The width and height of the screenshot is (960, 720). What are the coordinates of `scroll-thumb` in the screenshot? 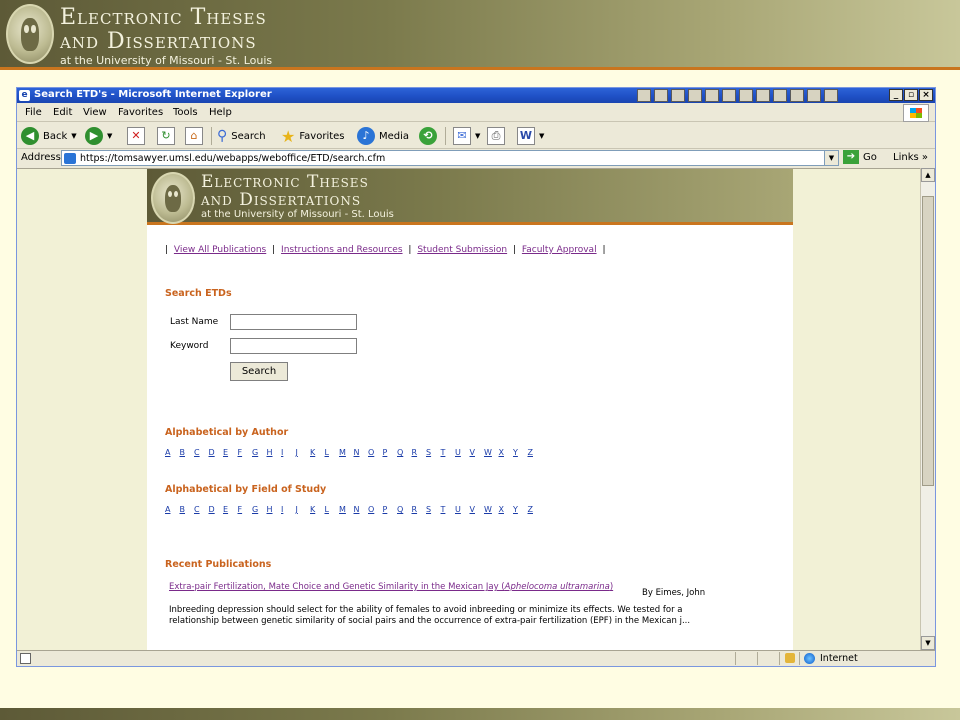 It's located at (928, 341).